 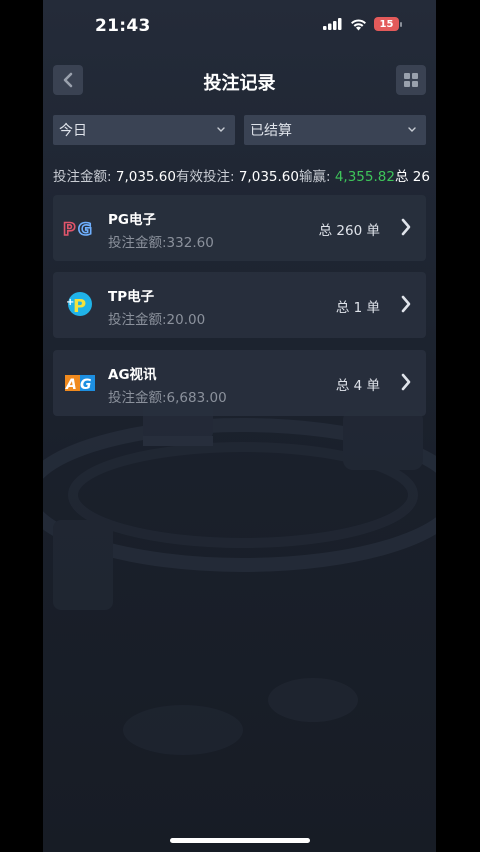 I want to click on battery-icon: 15, so click(x=388, y=24).